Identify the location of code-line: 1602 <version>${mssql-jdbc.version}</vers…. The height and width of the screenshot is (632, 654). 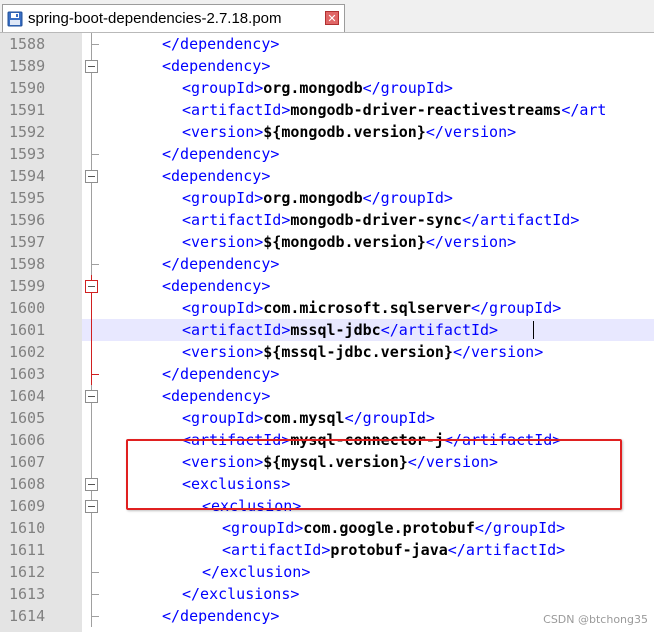
(327, 352).